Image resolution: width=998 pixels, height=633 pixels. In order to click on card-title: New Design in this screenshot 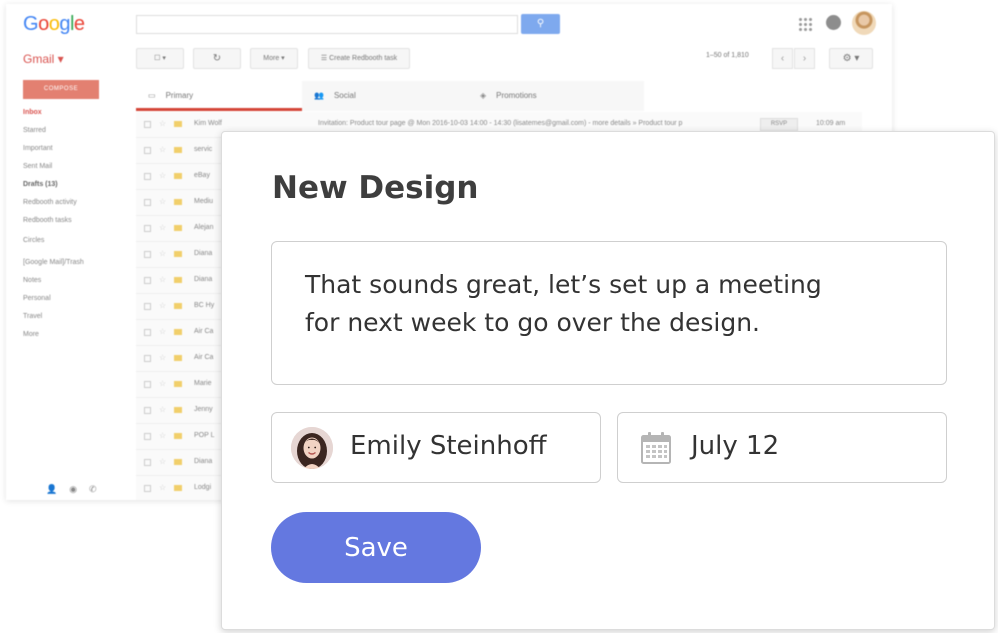, I will do `click(375, 188)`.